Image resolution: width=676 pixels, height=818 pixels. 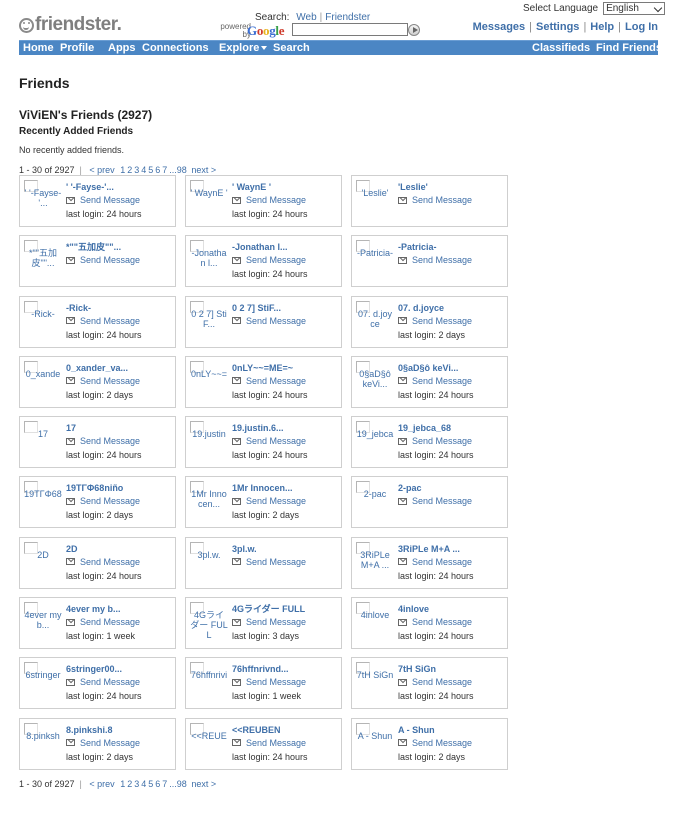 What do you see at coordinates (175, 48) in the screenshot?
I see `nav-connections: Connections` at bounding box center [175, 48].